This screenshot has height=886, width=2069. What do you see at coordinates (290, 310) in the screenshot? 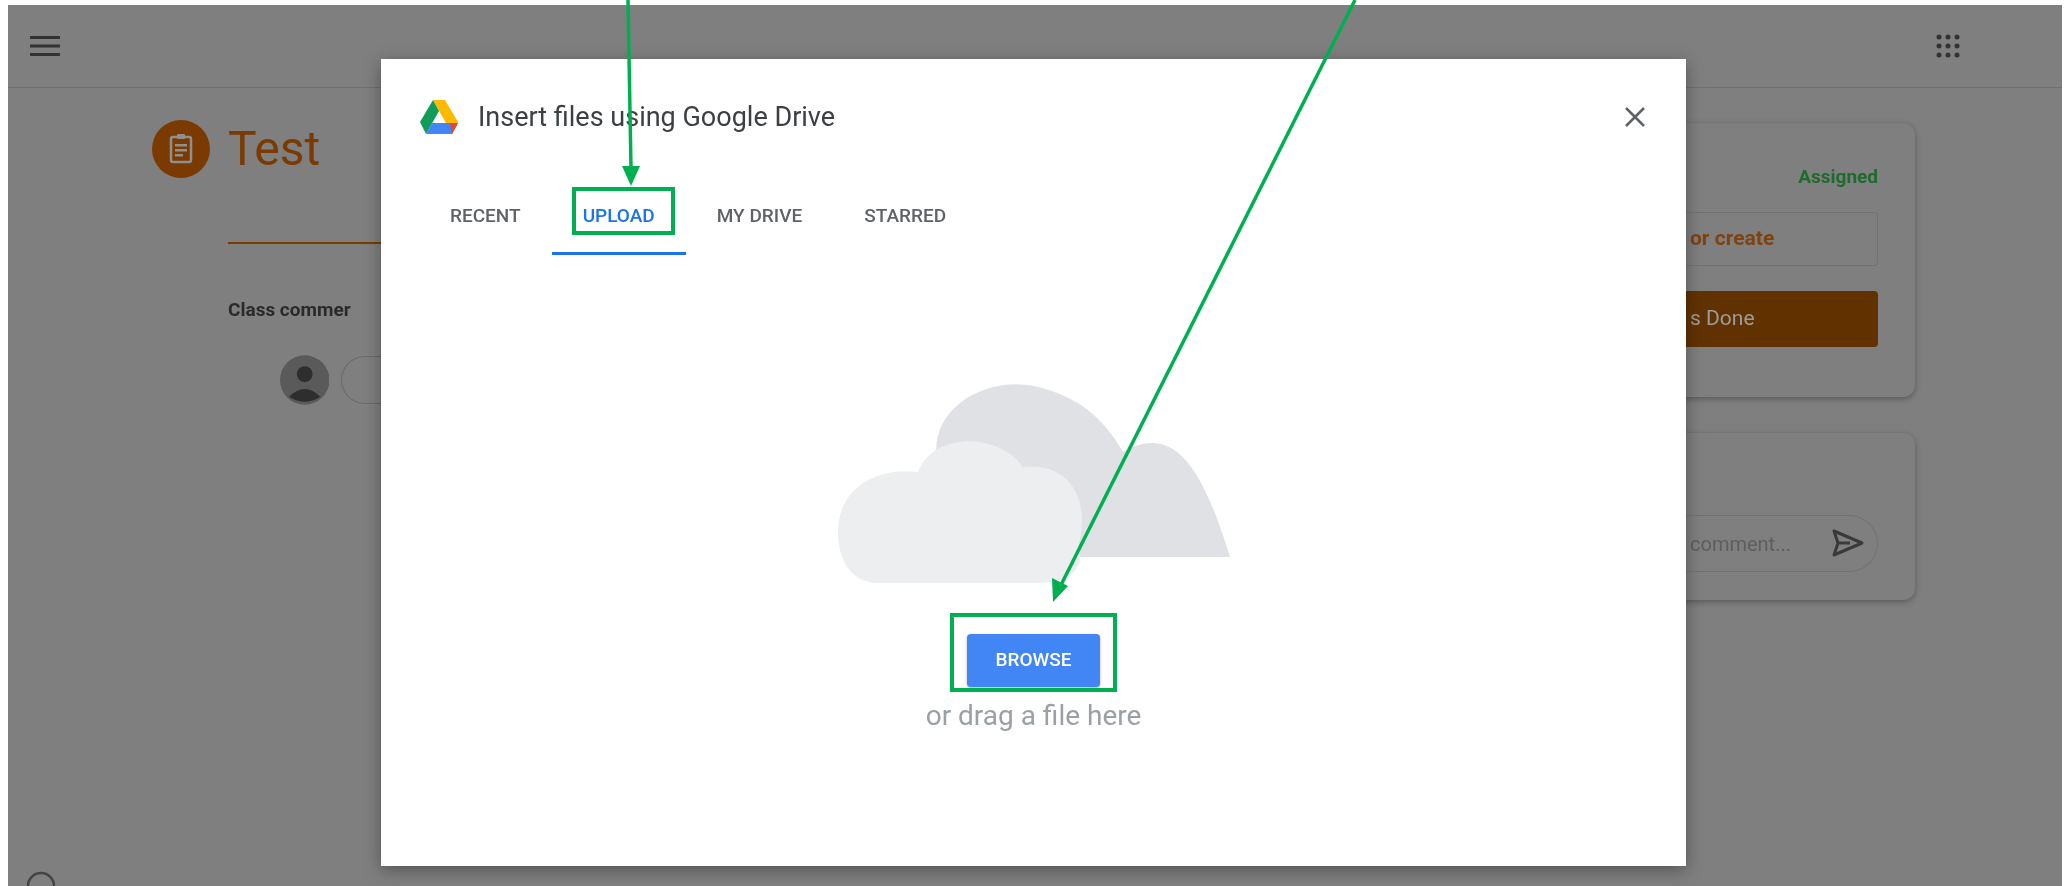
I see `class-comments-label: Class commer` at bounding box center [290, 310].